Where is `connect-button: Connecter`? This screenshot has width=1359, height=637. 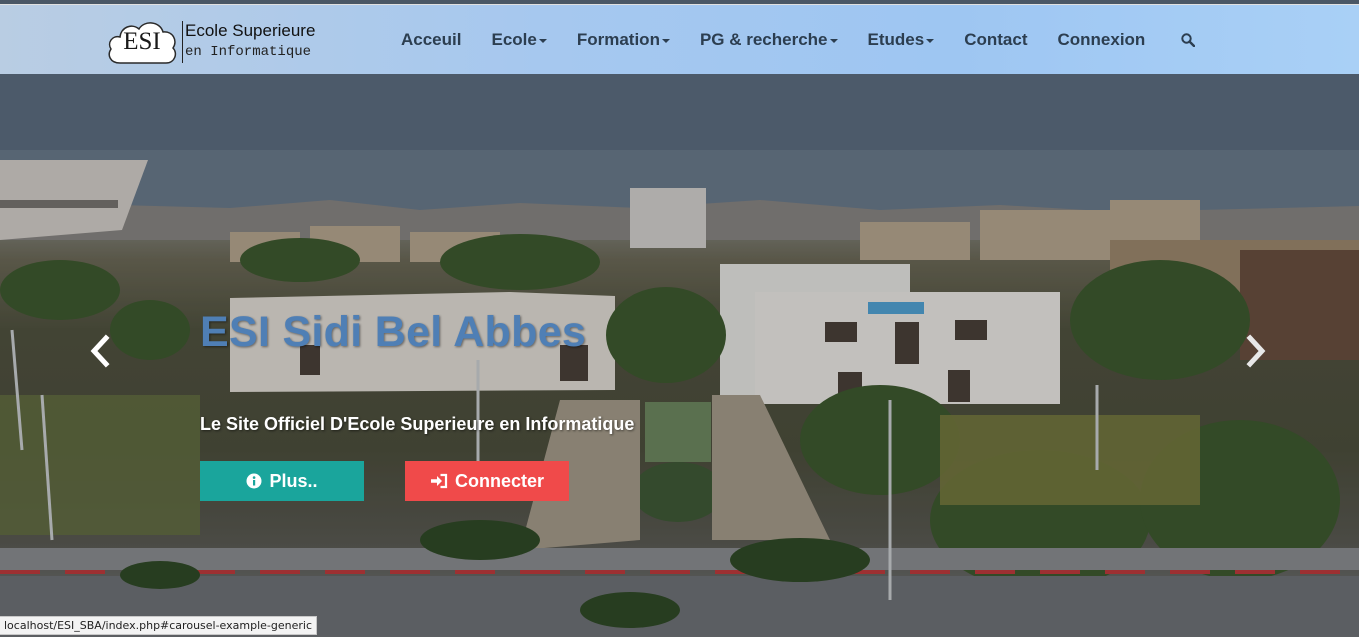 connect-button: Connecter is located at coordinates (487, 481).